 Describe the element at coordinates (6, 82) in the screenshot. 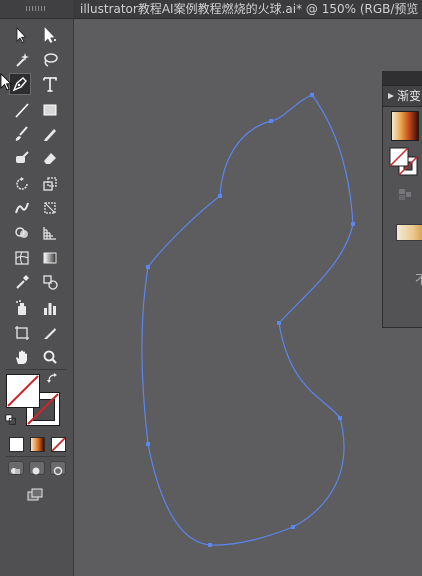

I see `mouse-cursor-icon` at that location.